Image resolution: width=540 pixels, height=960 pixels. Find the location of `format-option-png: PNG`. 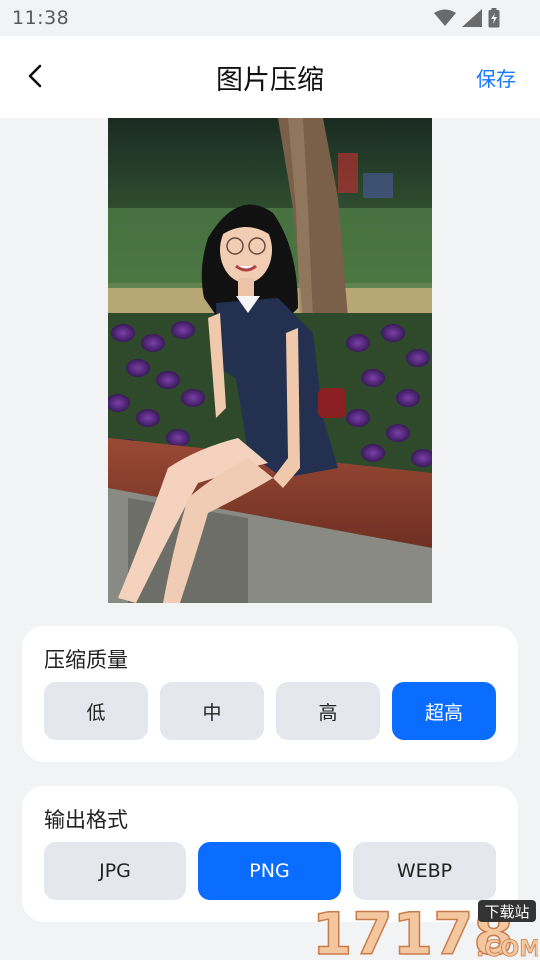

format-option-png: PNG is located at coordinates (269, 871).